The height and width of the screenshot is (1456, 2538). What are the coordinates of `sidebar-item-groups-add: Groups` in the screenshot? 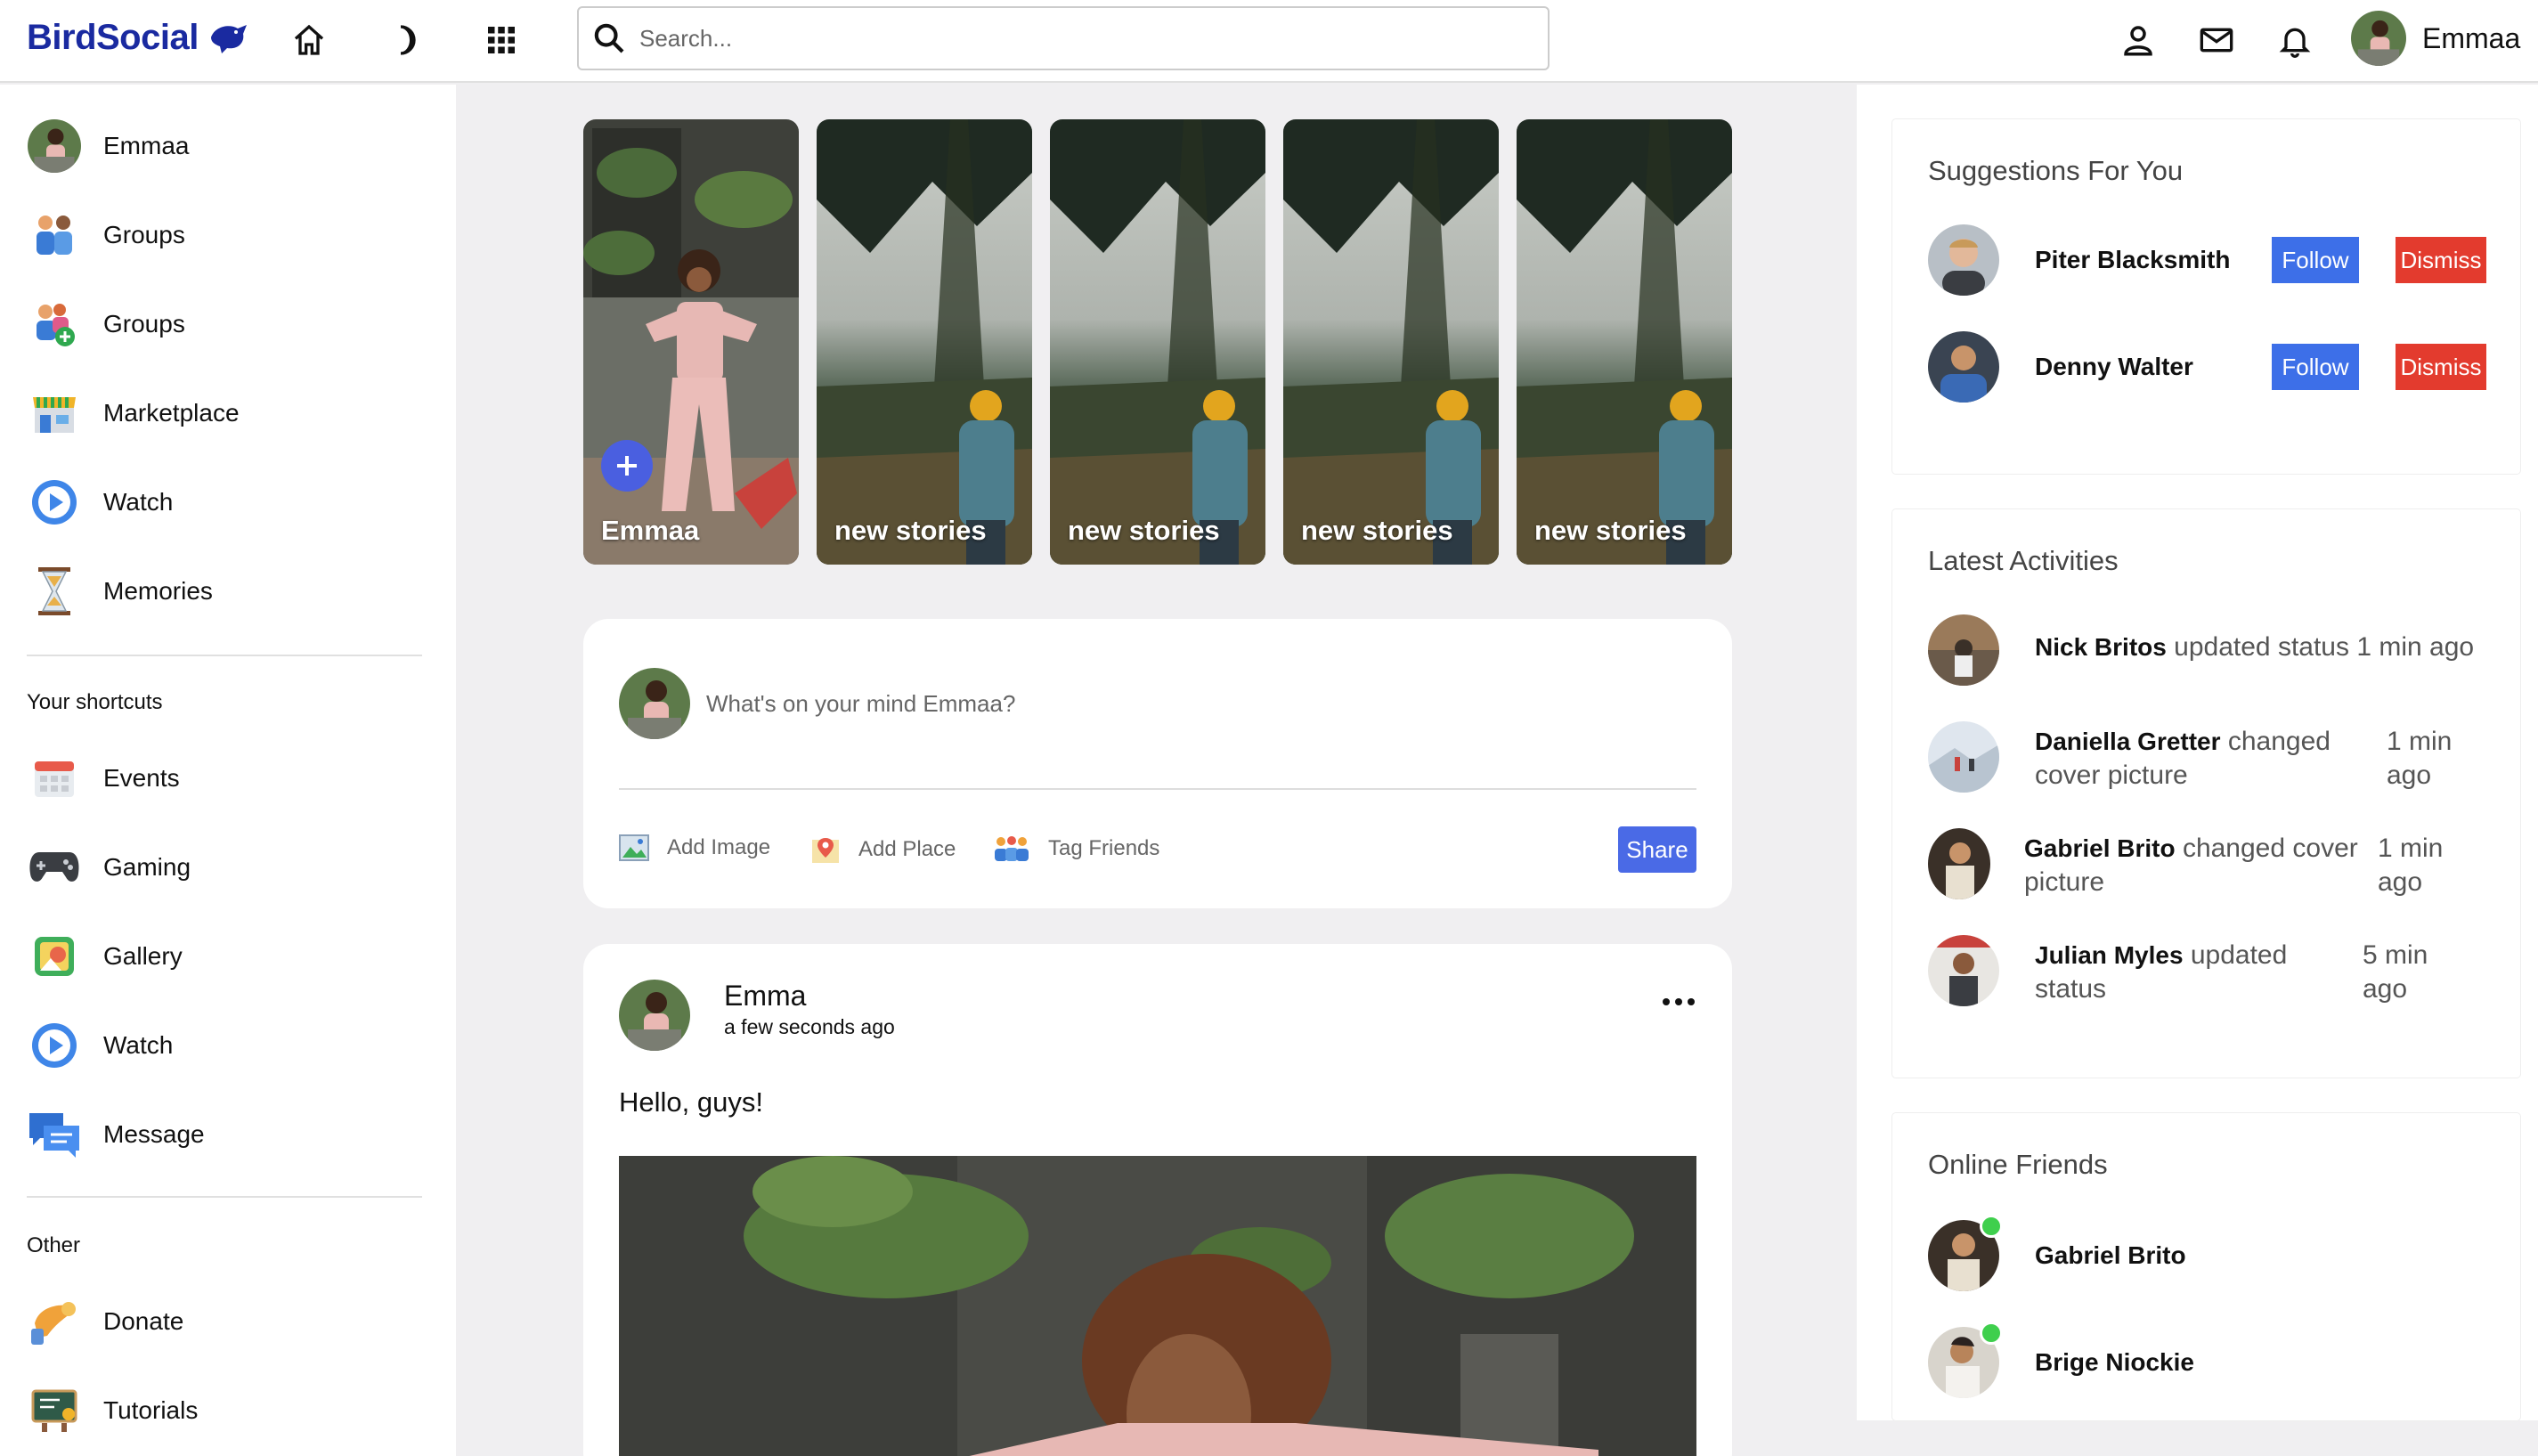 It's located at (105, 324).